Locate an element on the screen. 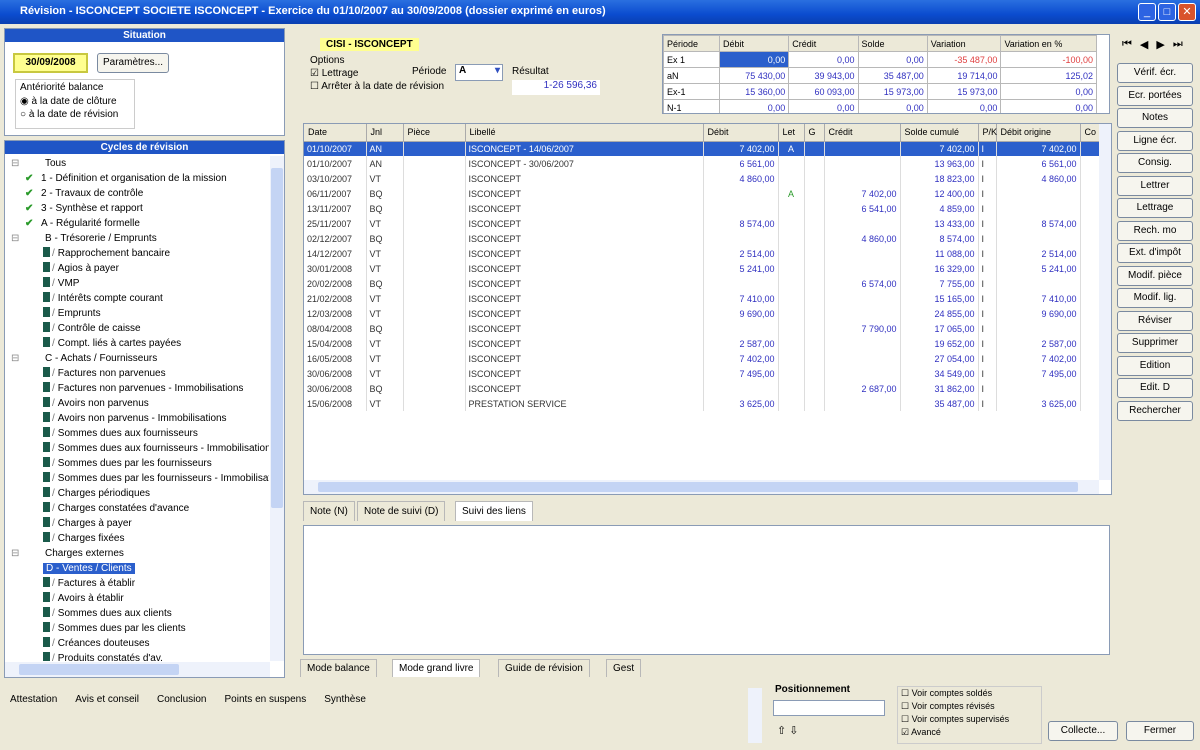  grid-header: Co is located at coordinates (1090, 133).